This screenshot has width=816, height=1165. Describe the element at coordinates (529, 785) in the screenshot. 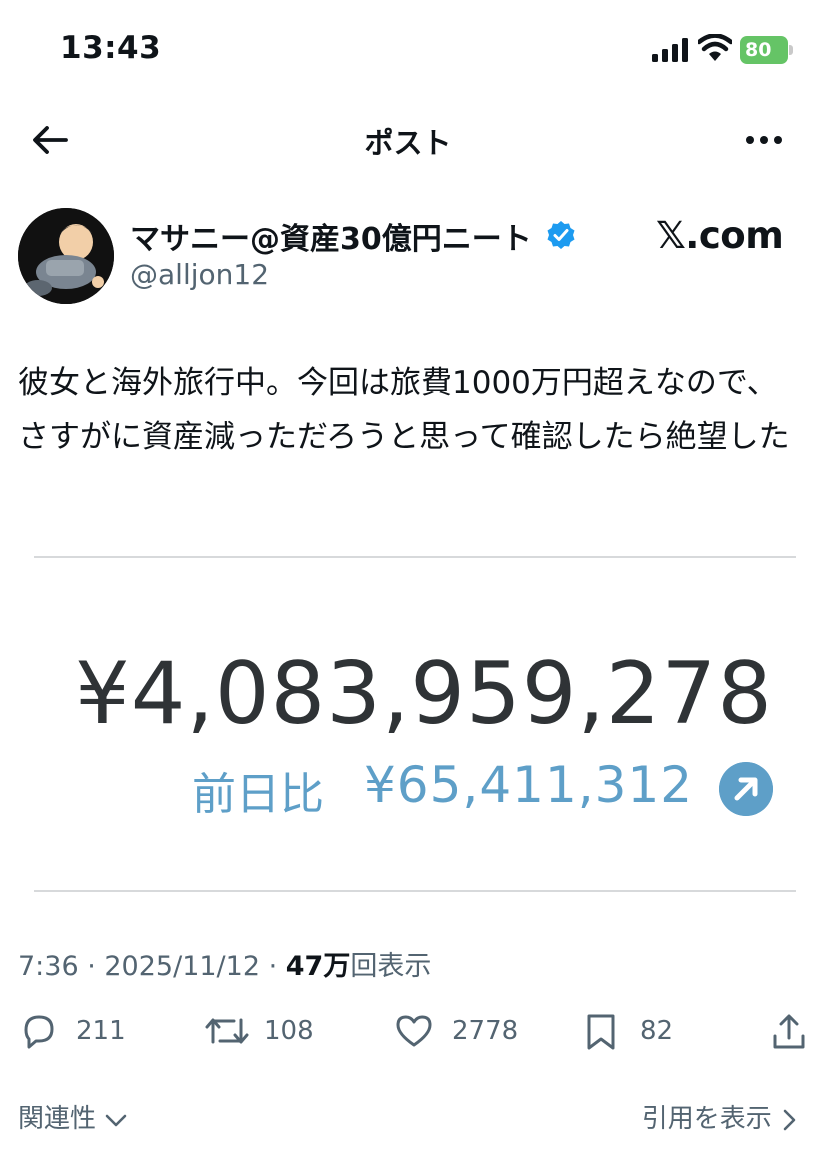

I see `day-change-value: ¥65,411,312` at that location.